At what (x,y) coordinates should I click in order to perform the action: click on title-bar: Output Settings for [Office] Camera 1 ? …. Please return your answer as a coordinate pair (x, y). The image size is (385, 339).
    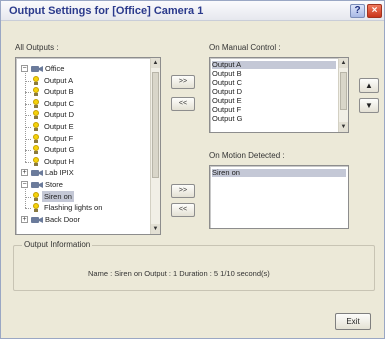
    Looking at the image, I should click on (192, 11).